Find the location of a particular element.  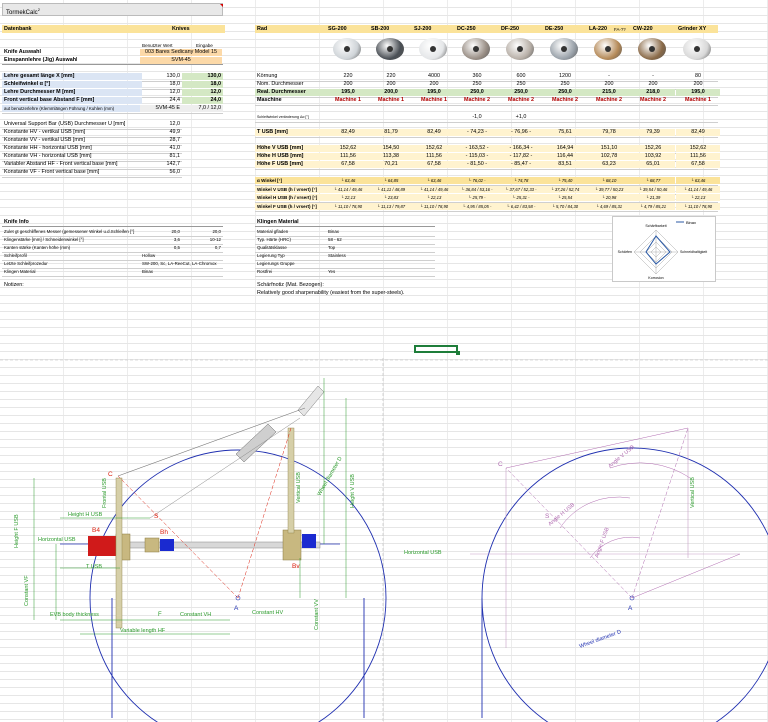

wheel-name-5: DF-250 is located at coordinates (510, 29).